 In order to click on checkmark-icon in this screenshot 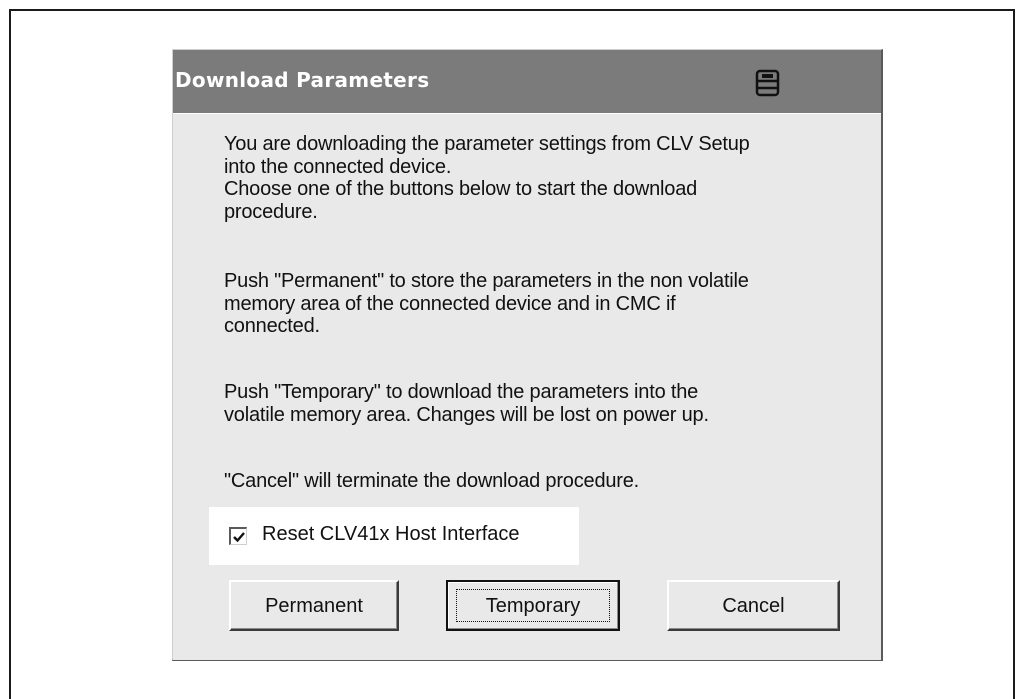, I will do `click(239, 537)`.